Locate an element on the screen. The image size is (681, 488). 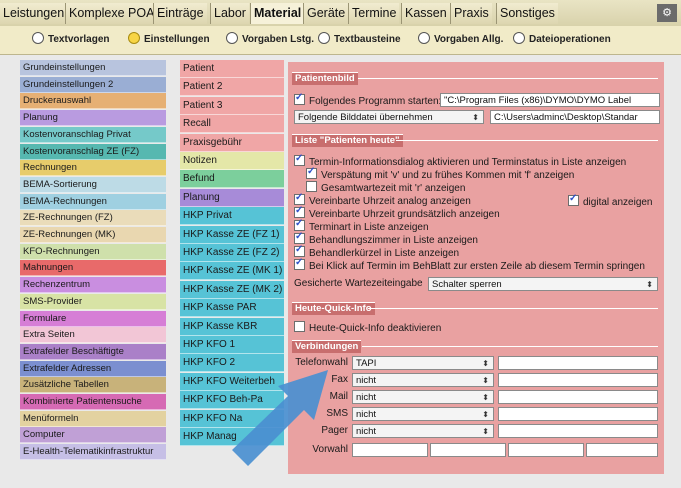
liste-option: Gesamtwartezeit mit 'r' anzeigen is located at coordinates (385, 187).